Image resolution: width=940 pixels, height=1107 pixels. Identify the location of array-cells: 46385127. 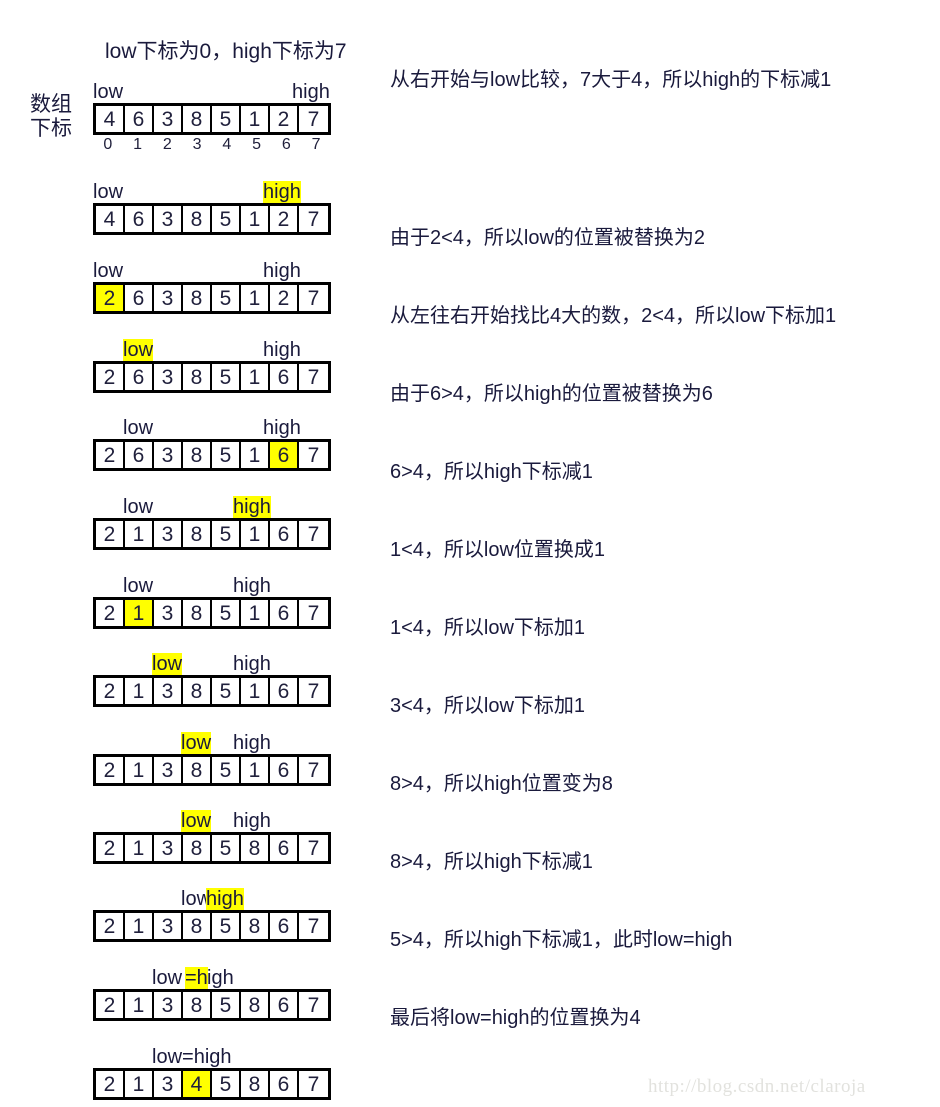
(212, 119).